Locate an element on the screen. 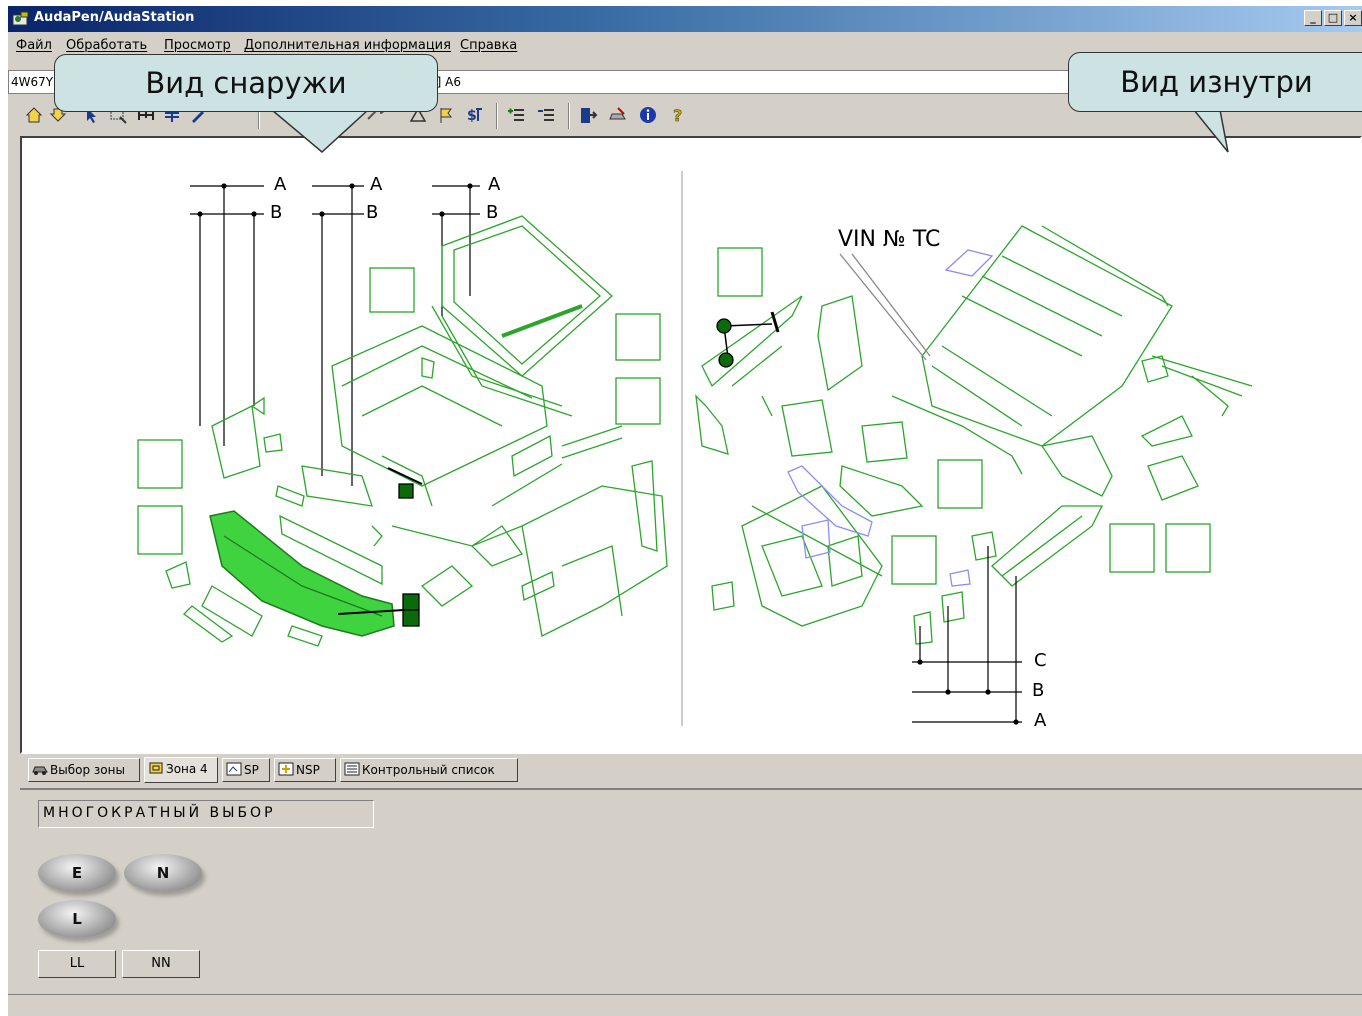  price-tool-icon: $ is located at coordinates (476, 115).